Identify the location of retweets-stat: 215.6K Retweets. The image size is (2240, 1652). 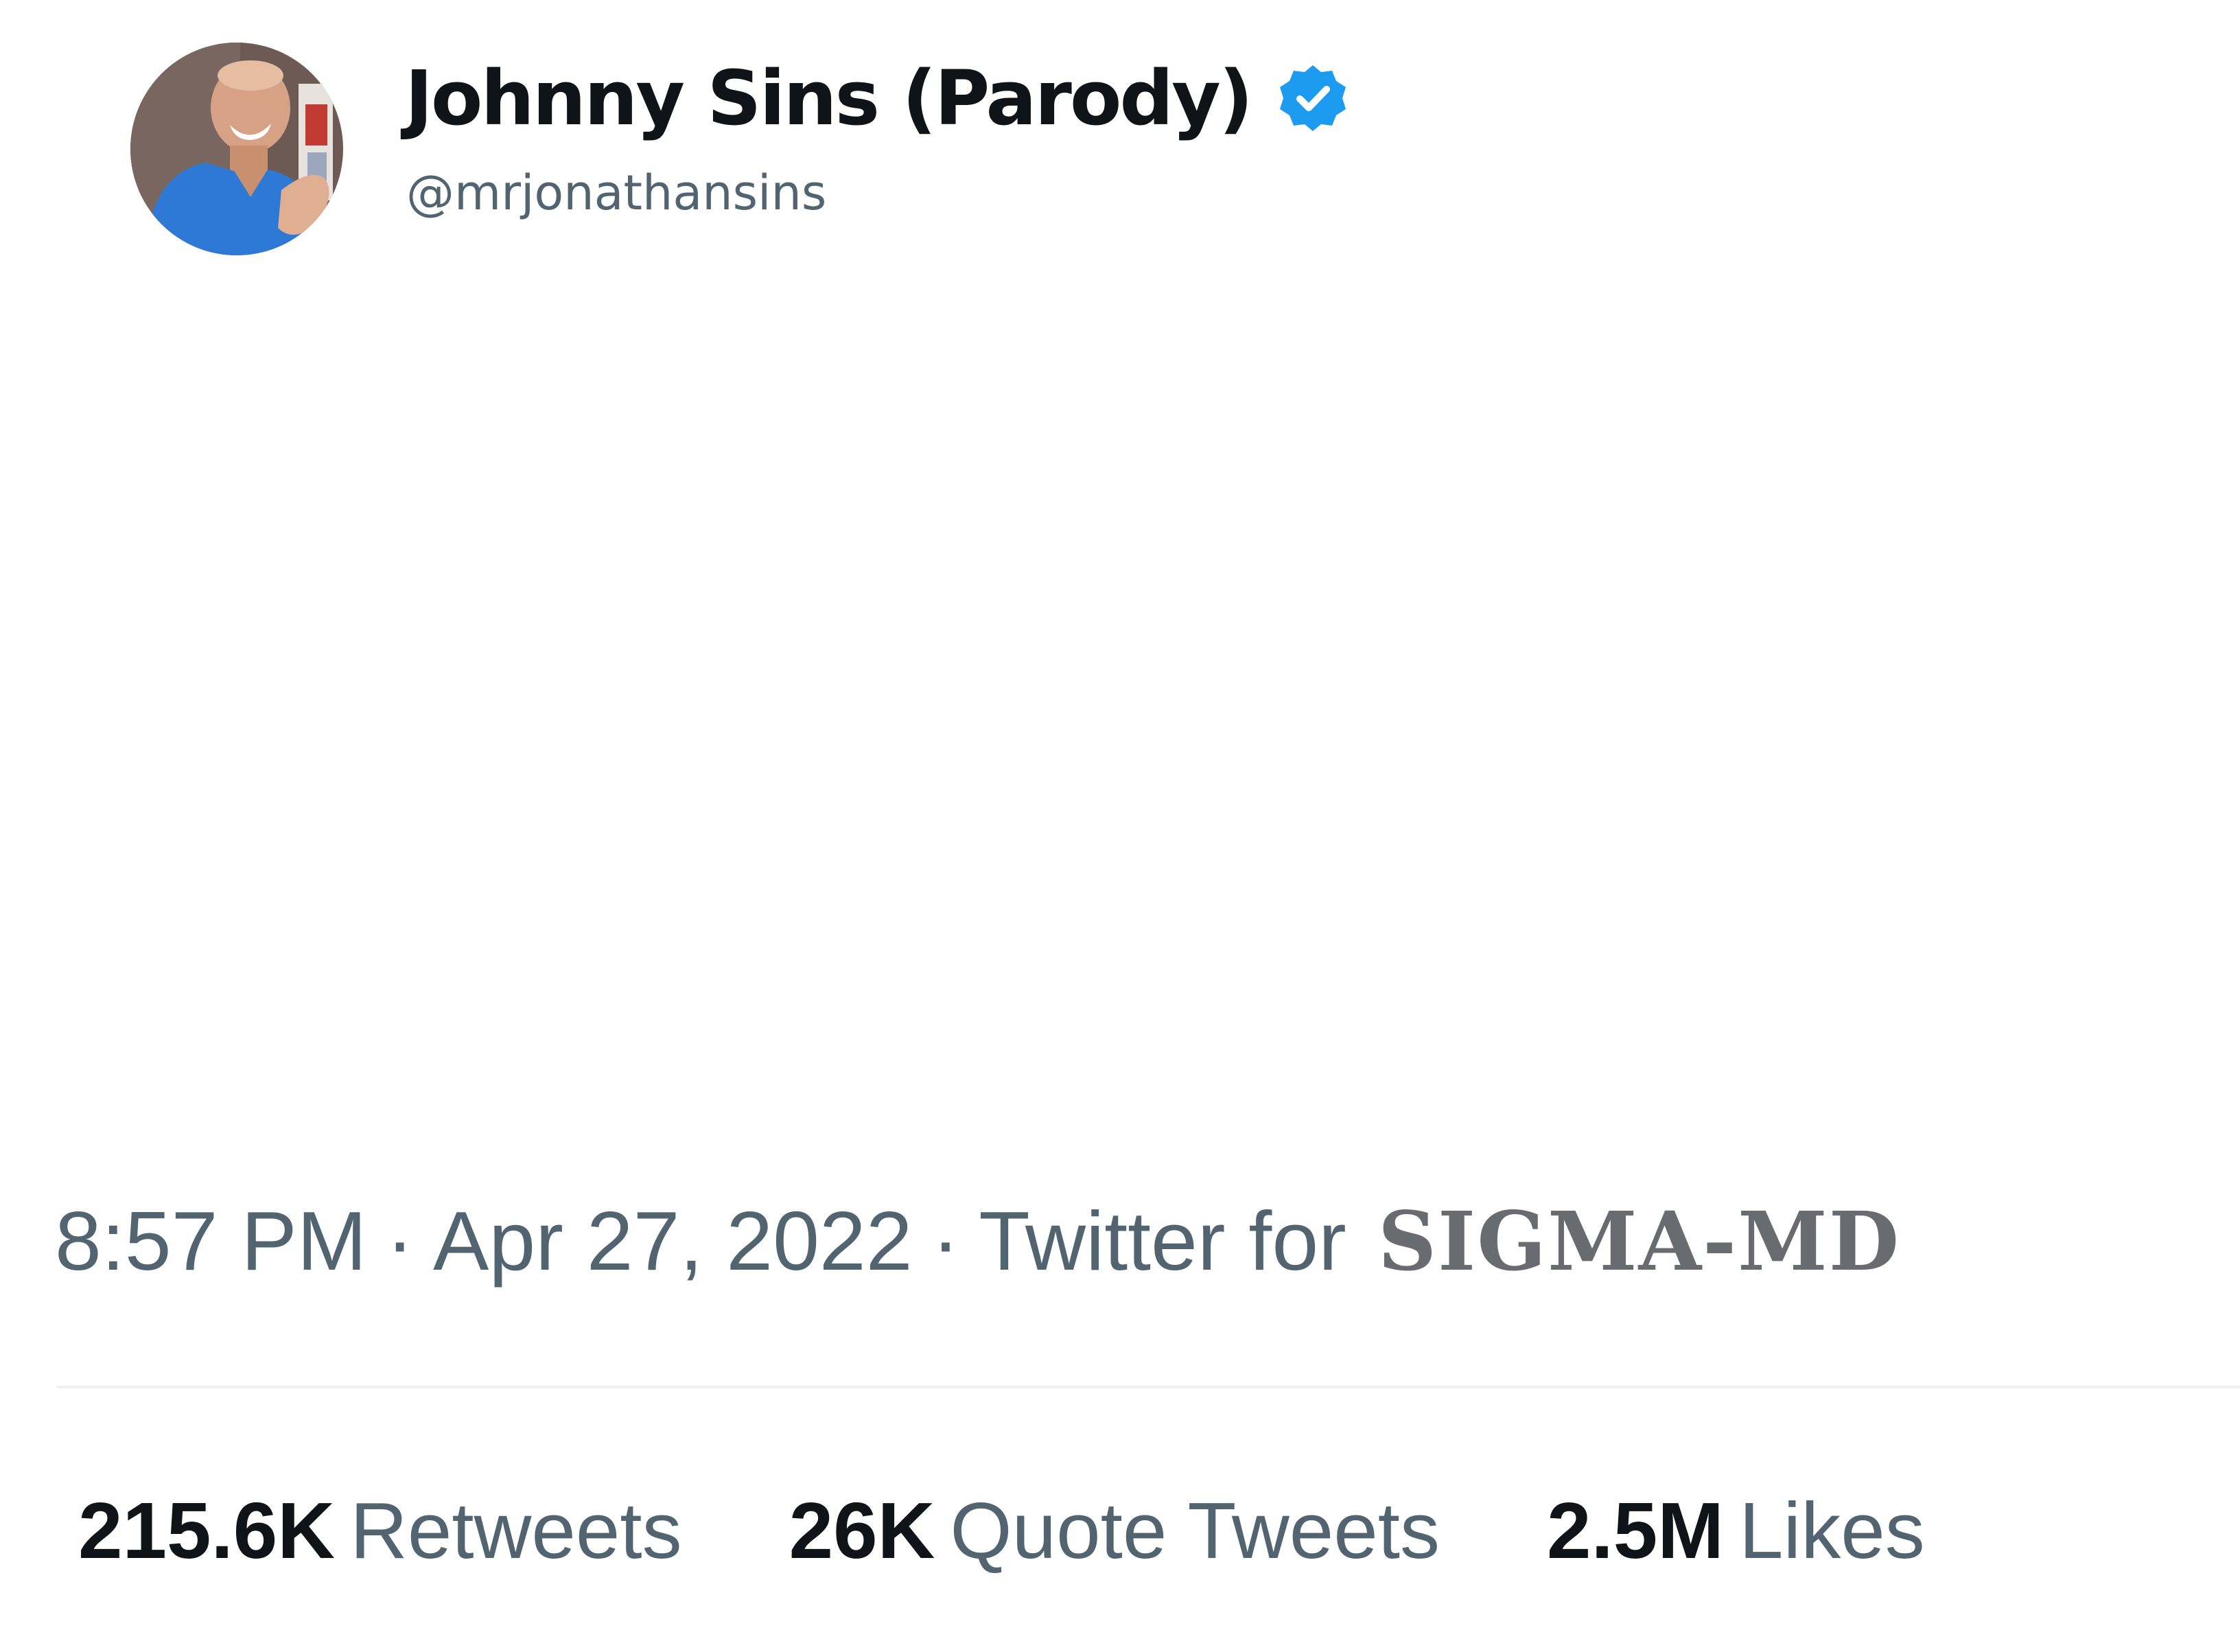
(380, 1531).